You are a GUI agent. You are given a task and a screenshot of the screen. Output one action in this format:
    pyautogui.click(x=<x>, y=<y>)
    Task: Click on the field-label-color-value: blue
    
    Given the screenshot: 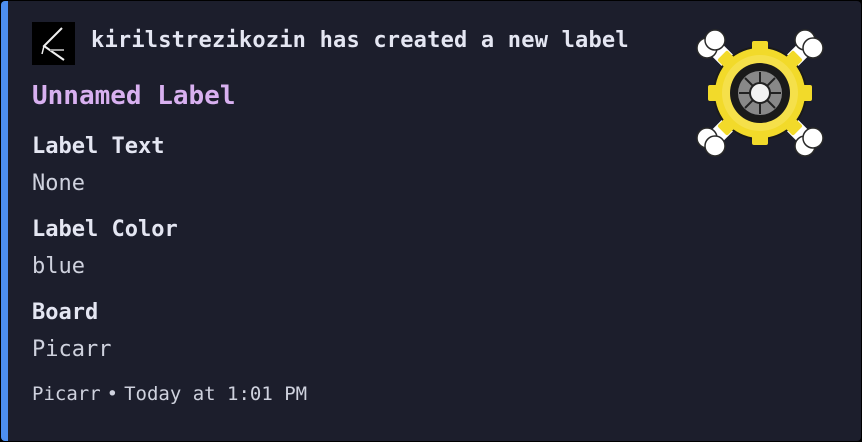 What is the action you would take?
    pyautogui.click(x=58, y=266)
    